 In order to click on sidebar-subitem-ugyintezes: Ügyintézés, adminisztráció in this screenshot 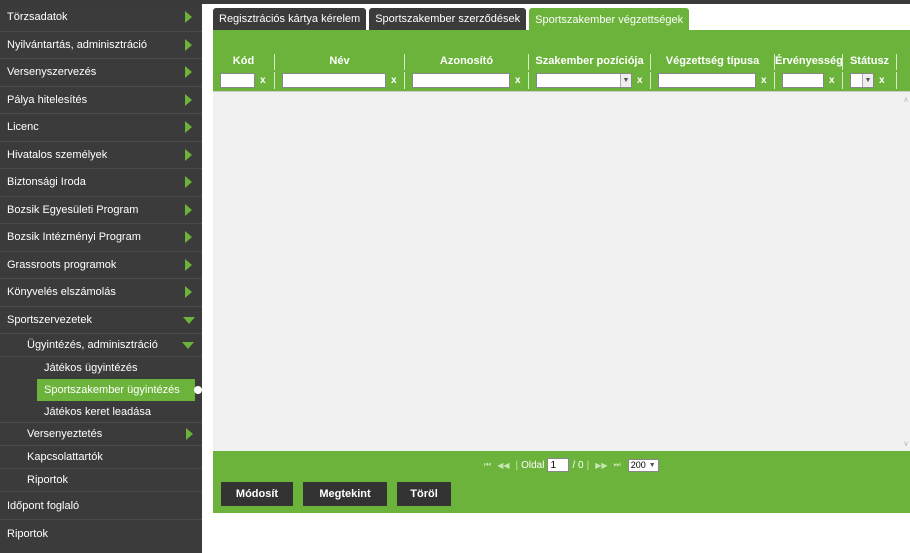, I will do `click(101, 345)`.